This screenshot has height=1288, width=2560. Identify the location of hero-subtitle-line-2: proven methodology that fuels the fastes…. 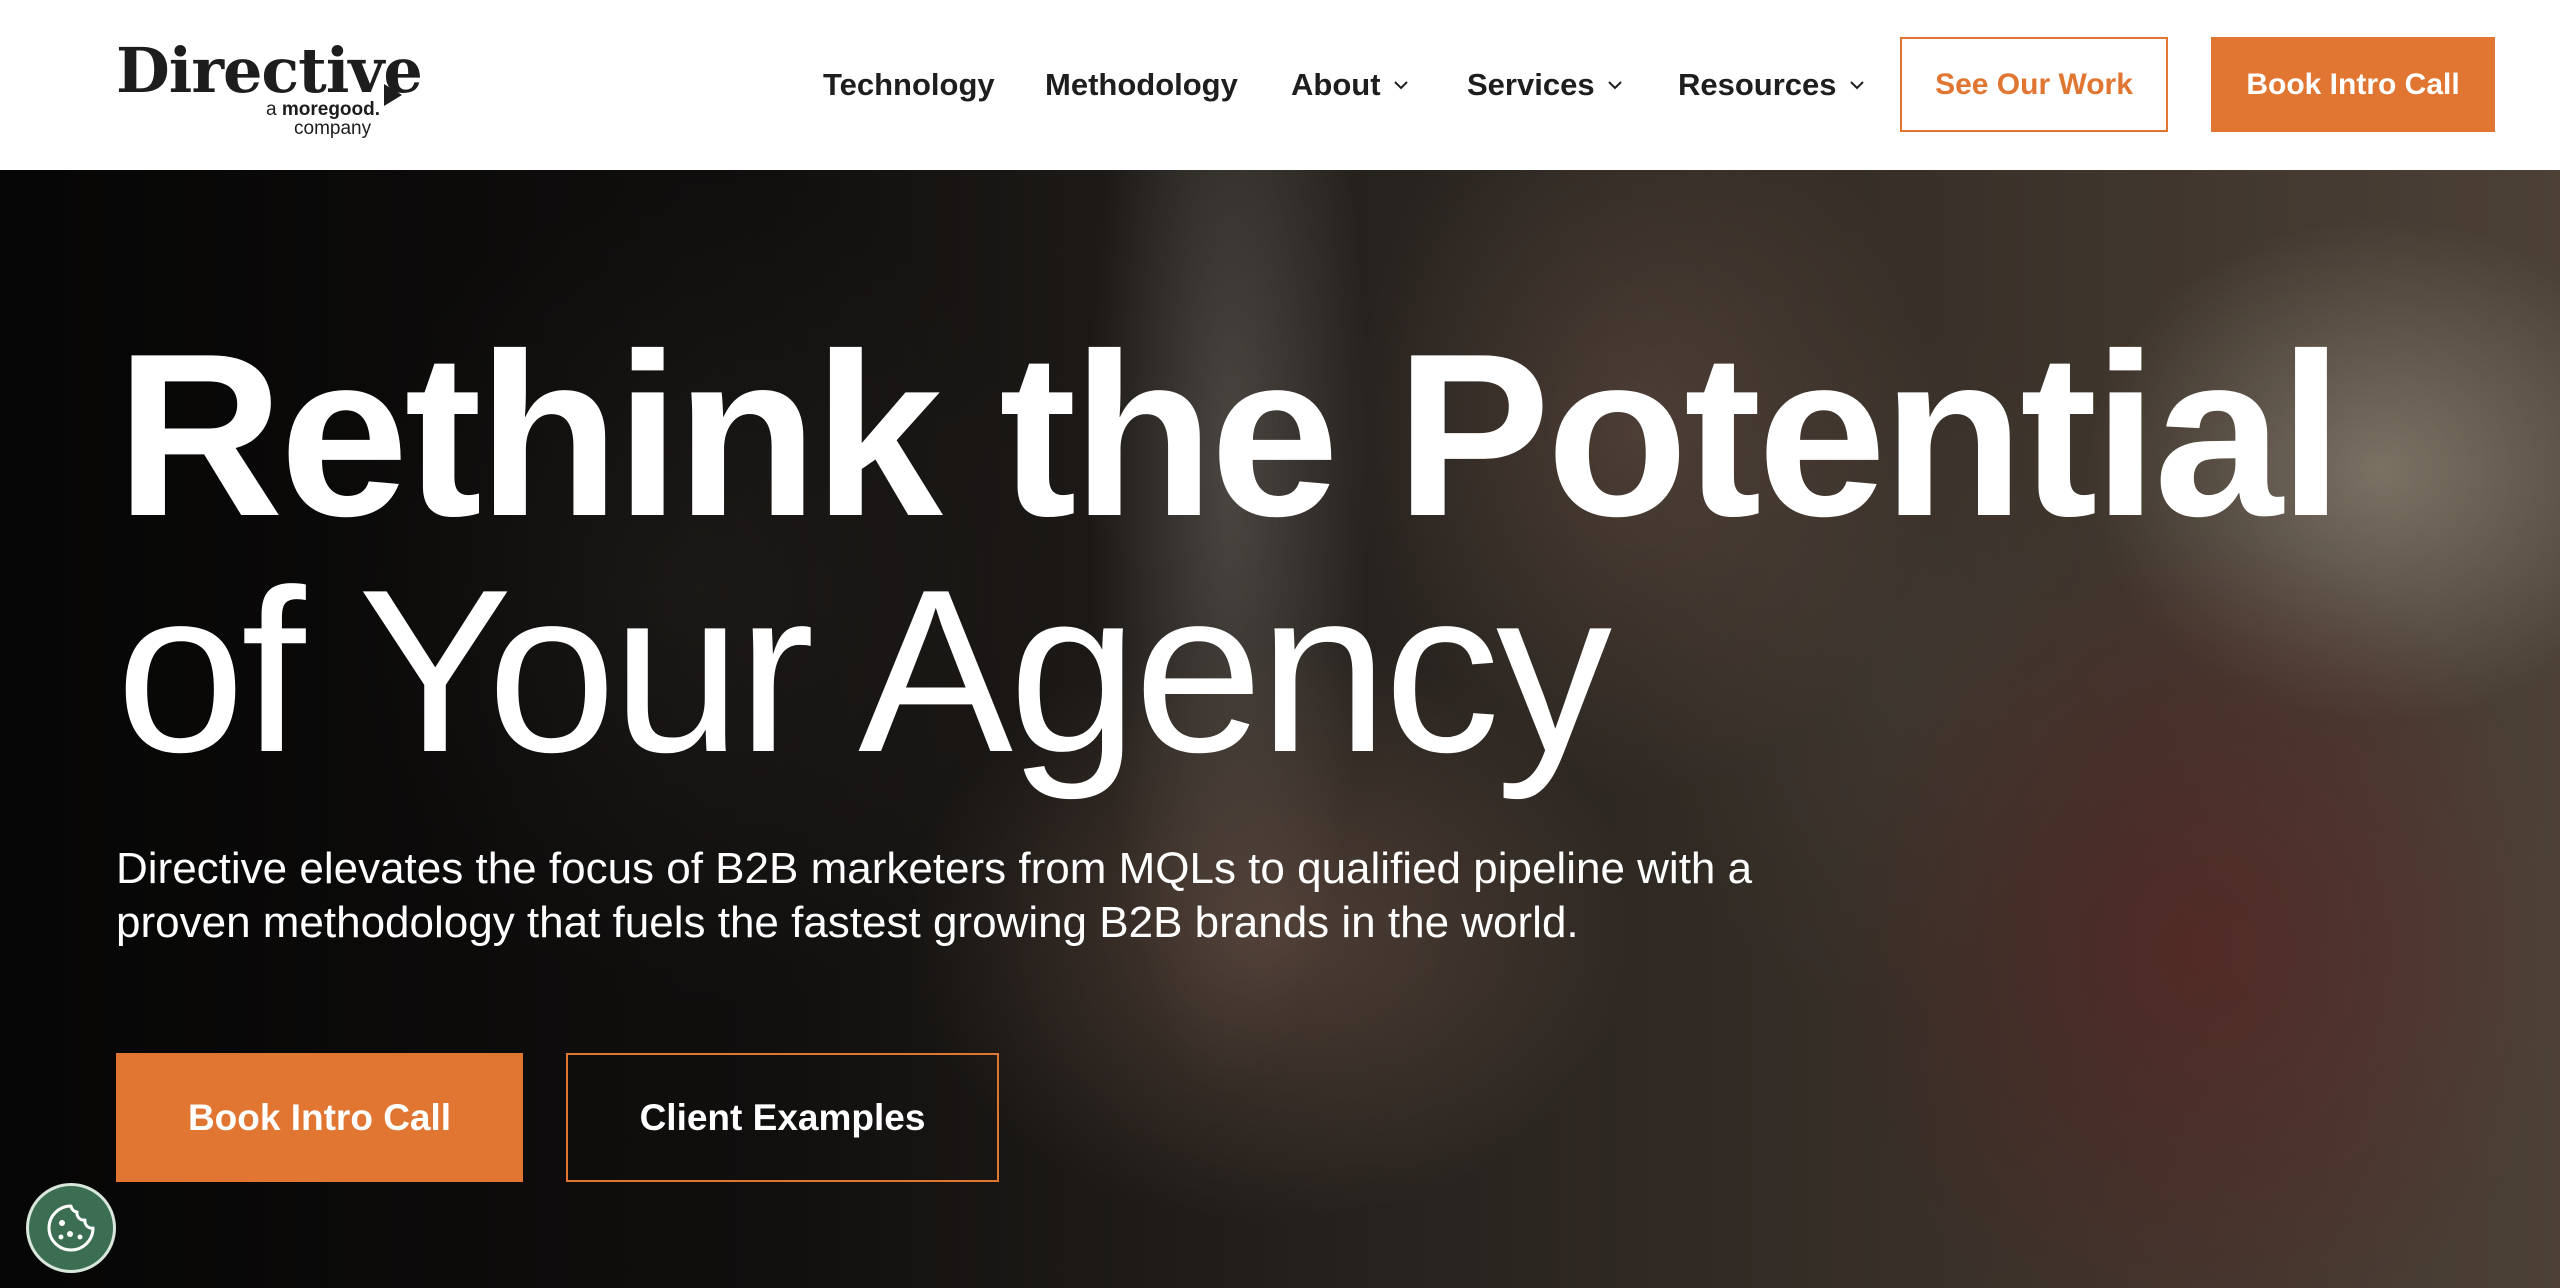
(847, 922).